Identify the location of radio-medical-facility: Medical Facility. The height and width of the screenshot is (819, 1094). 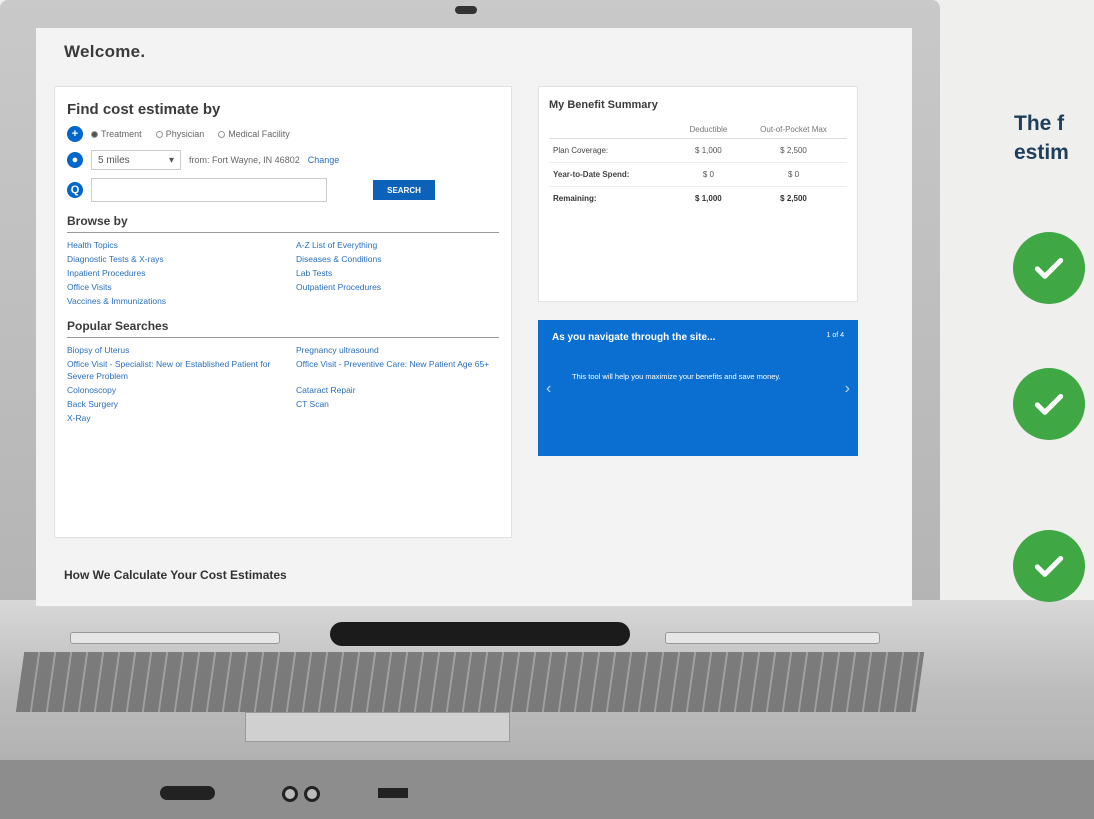
(254, 134).